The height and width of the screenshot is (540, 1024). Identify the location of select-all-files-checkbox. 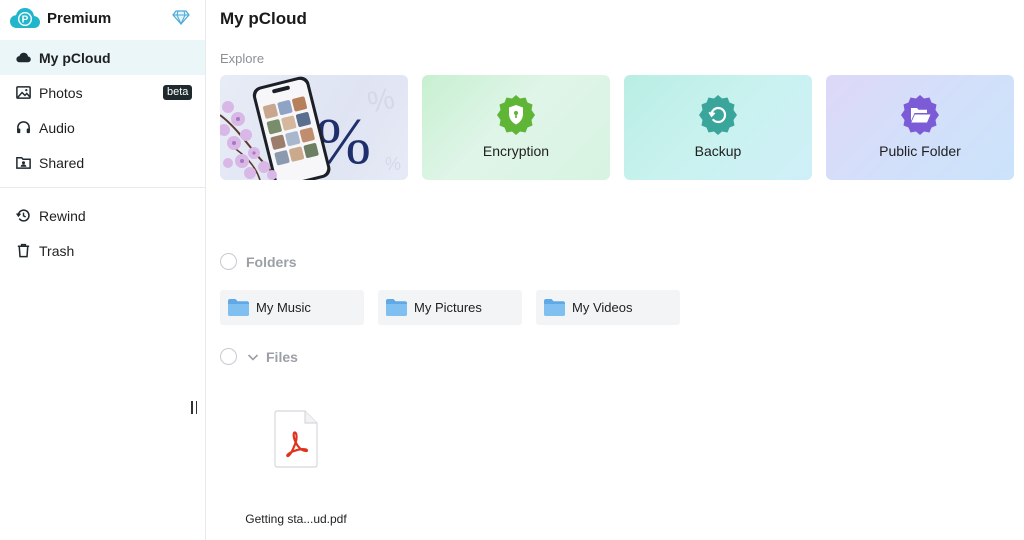
(228, 356).